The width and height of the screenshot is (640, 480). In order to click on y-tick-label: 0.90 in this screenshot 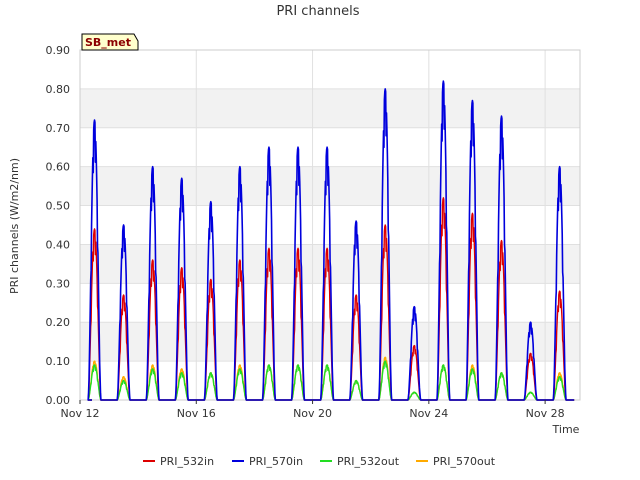, I will do `click(58, 50)`.